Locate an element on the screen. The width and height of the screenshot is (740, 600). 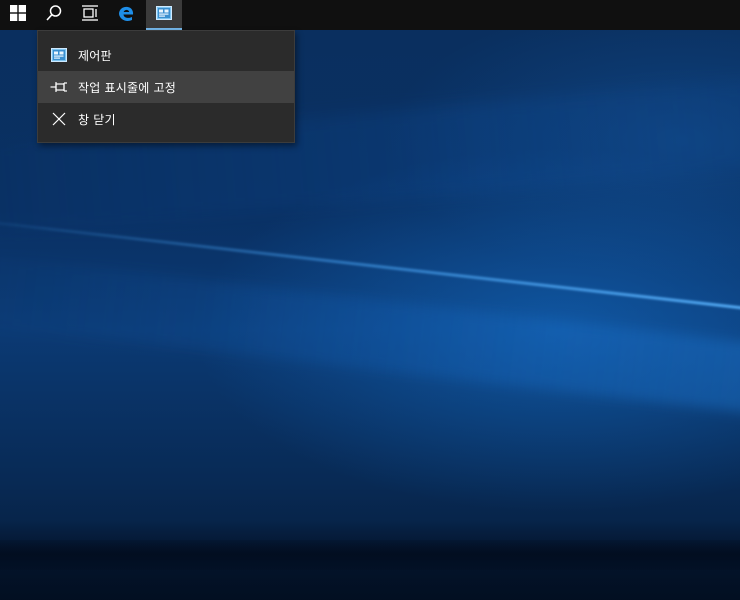
menu-item-control-panel: 제어판 is located at coordinates (166, 55).